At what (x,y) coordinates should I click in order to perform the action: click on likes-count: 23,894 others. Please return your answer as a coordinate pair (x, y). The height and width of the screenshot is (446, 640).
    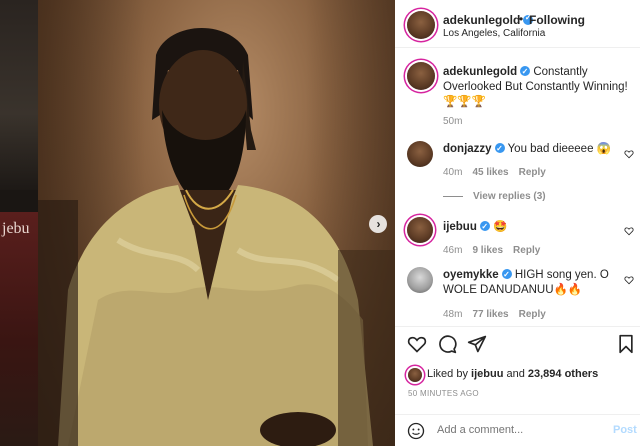
    Looking at the image, I should click on (563, 374).